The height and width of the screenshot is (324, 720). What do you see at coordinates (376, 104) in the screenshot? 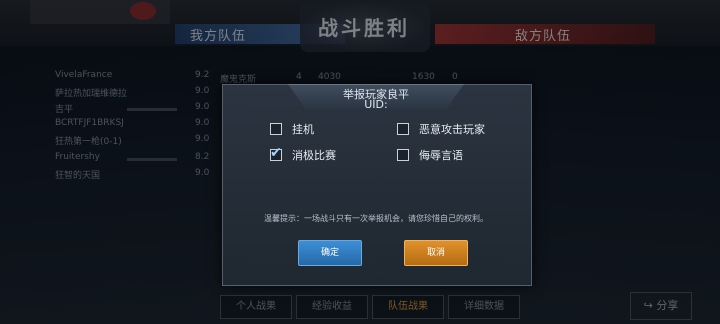
I see `uid-label: UID:` at bounding box center [376, 104].